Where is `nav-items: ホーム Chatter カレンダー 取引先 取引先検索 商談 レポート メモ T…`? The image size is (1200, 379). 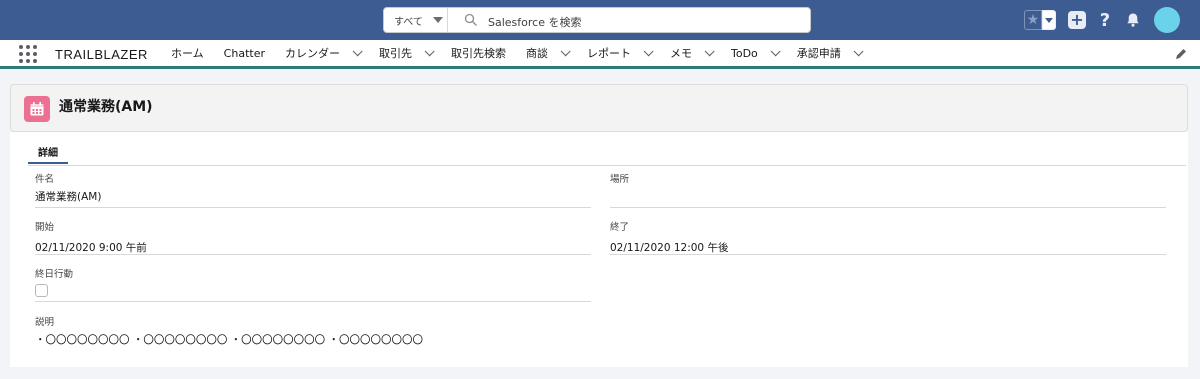 nav-items: ホーム Chatter カレンダー 取引先 取引先検索 商談 レポート メモ T… is located at coordinates (525, 53).